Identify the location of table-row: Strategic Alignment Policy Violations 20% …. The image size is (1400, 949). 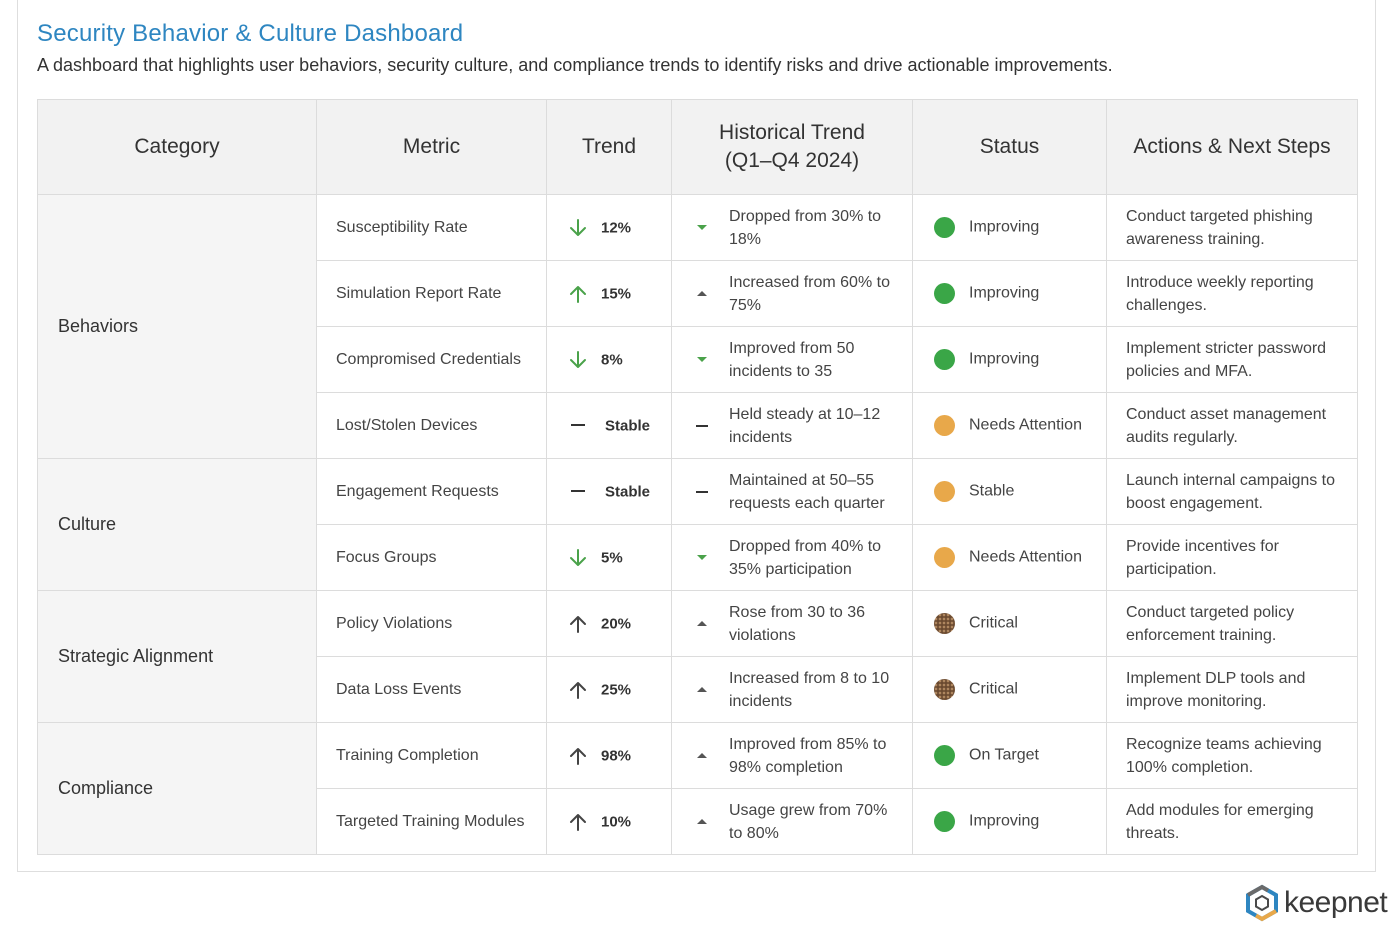
(697, 656).